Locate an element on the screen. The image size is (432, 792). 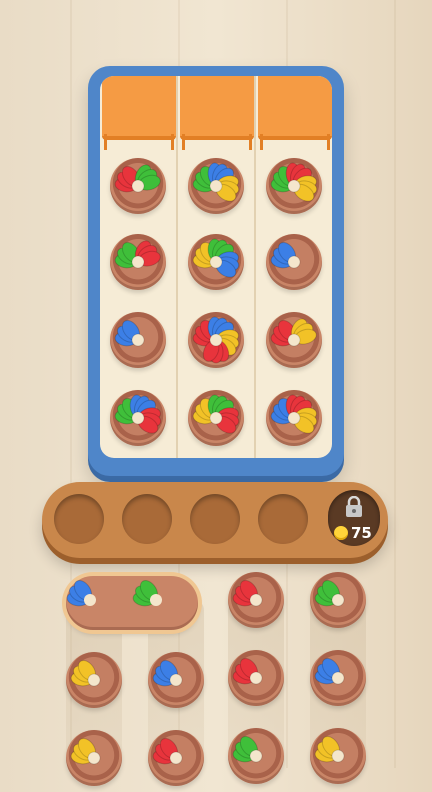
unlock-price-value: 75 is located at coordinates (361, 533).